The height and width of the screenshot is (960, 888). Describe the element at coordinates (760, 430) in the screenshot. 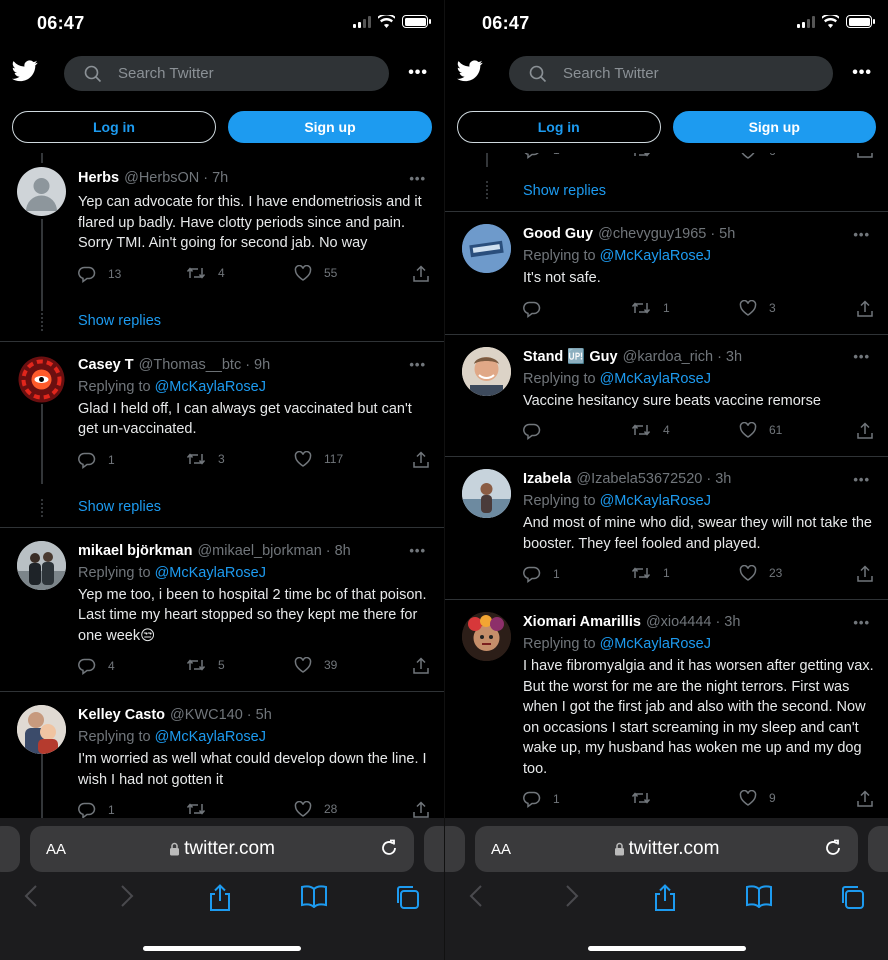

I see `like-button: 61` at that location.